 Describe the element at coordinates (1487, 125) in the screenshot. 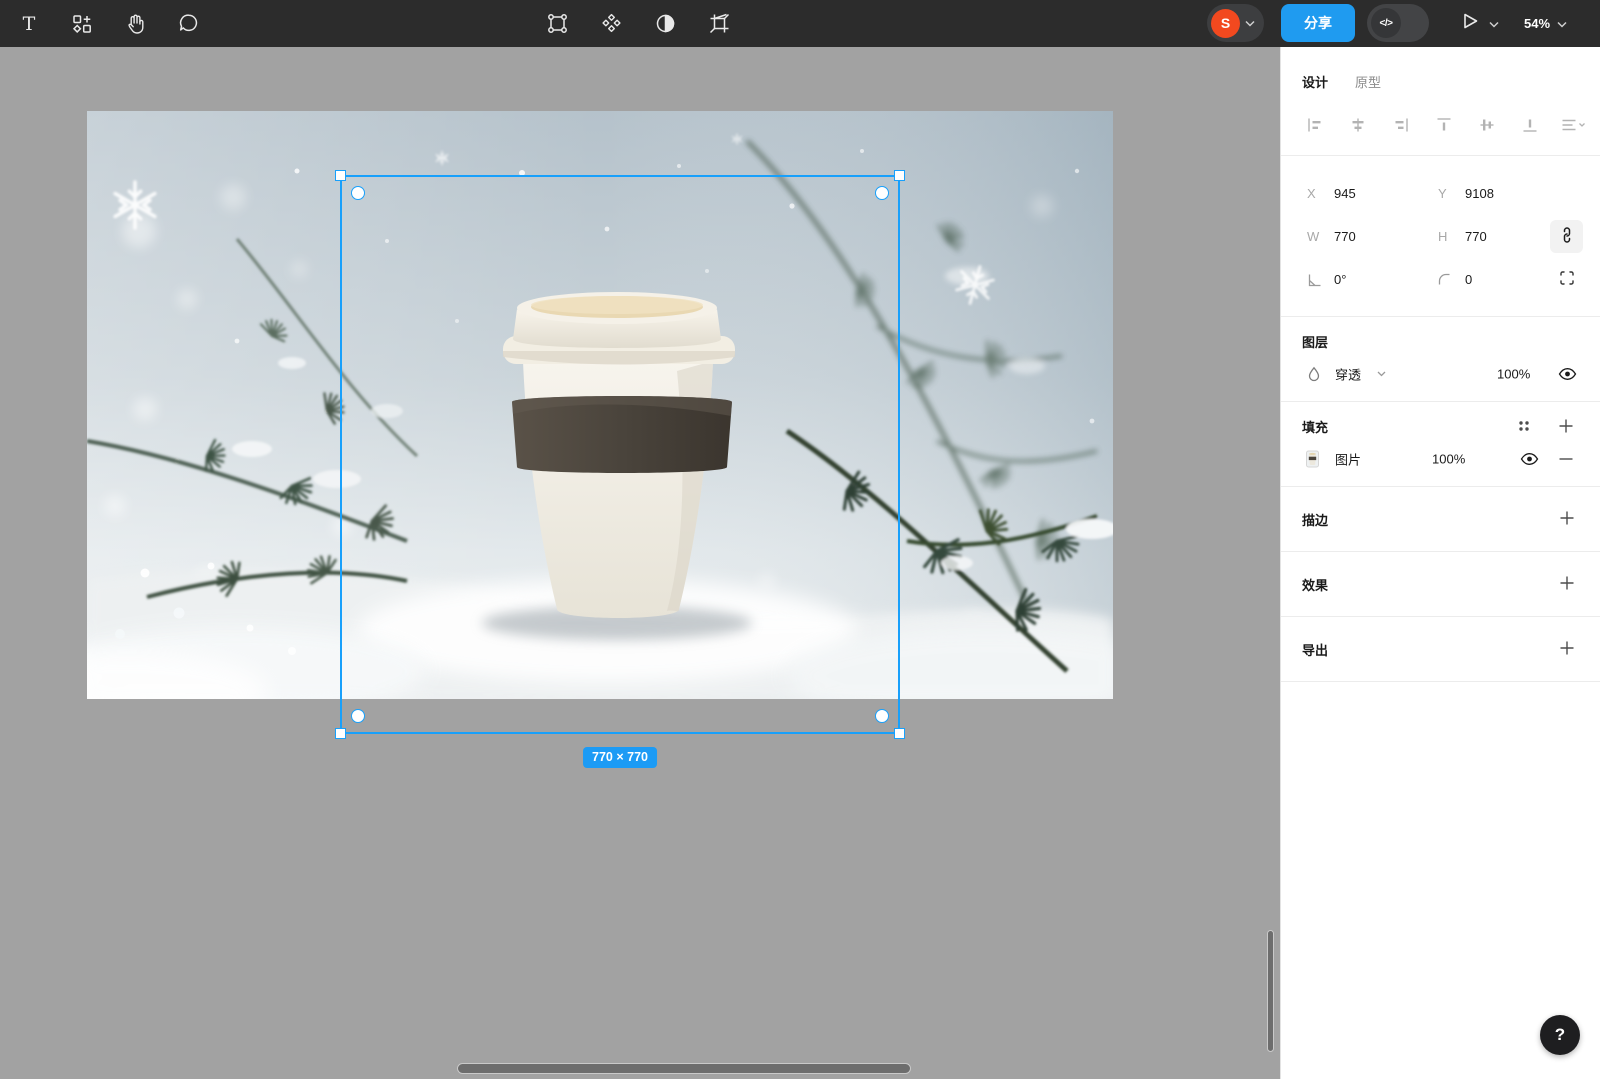

I see `align-vertical-center-button` at that location.